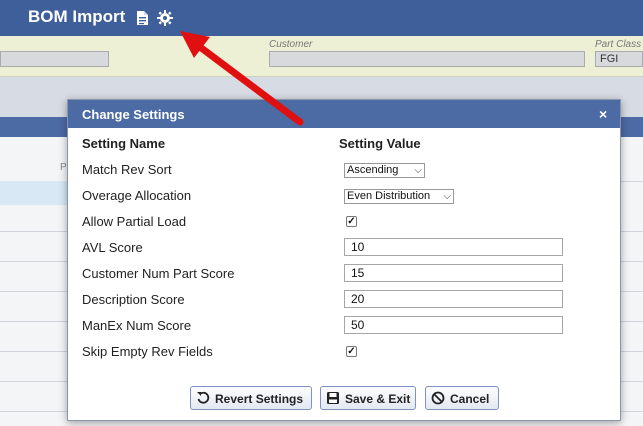 This screenshot has height=426, width=643. I want to click on setting-label-match-rev-sort: Match Rev Sort, so click(127, 169).